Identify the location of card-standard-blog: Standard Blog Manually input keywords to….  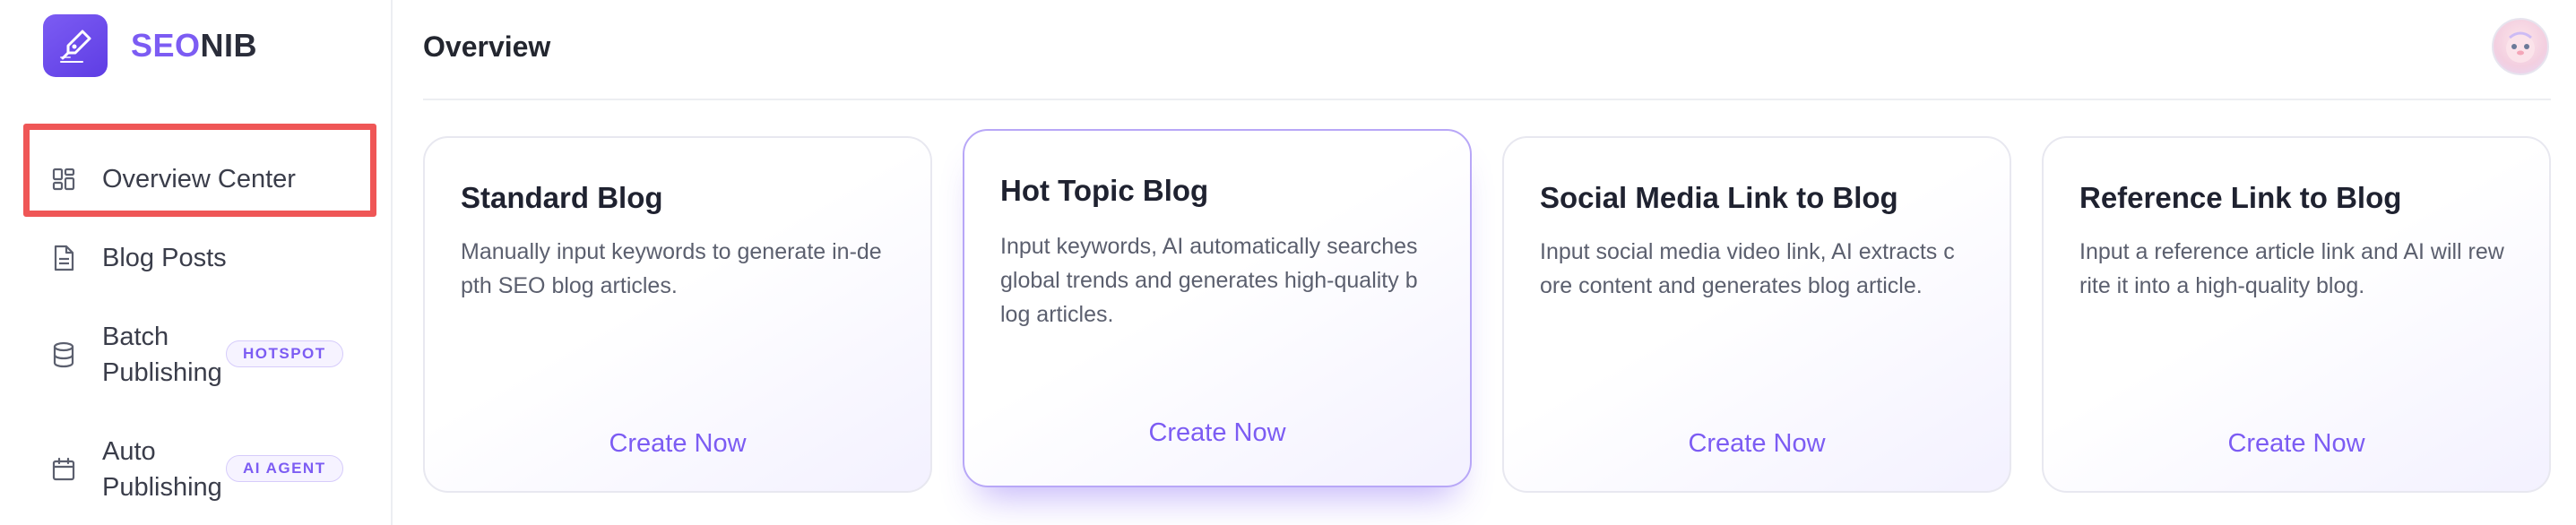
(677, 314).